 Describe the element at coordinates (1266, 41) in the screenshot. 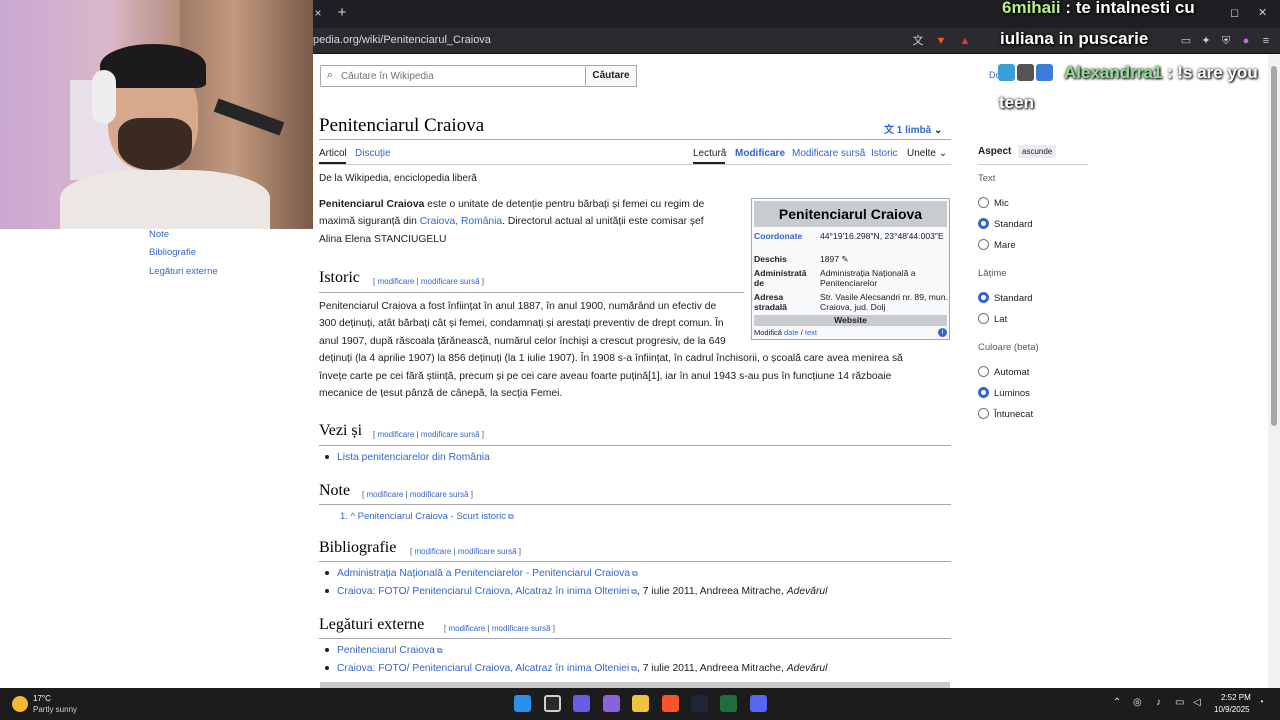

I see `menu-icon: ≡` at that location.